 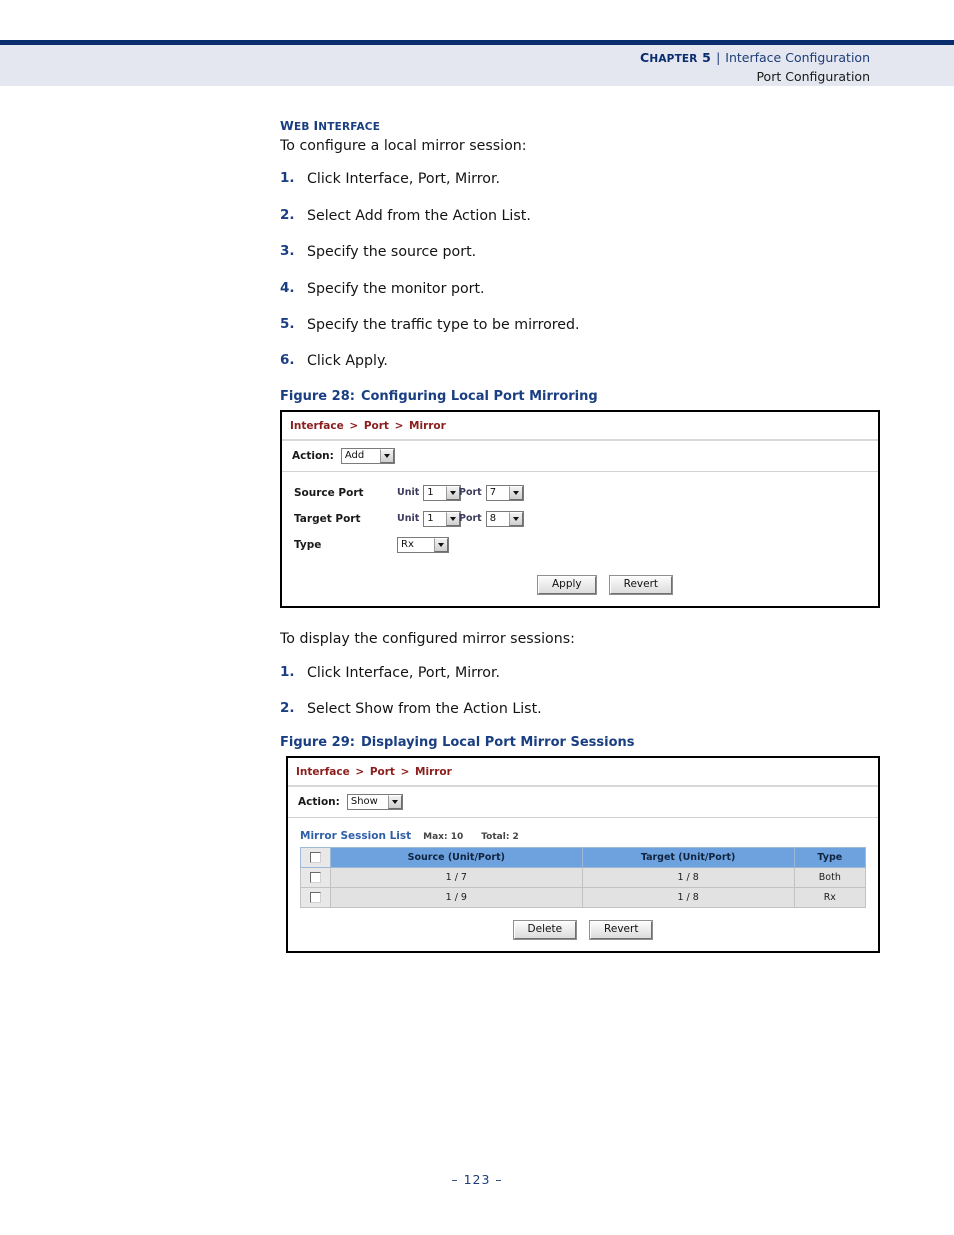 What do you see at coordinates (329, 492) in the screenshot?
I see `source-port-label: Source Port` at bounding box center [329, 492].